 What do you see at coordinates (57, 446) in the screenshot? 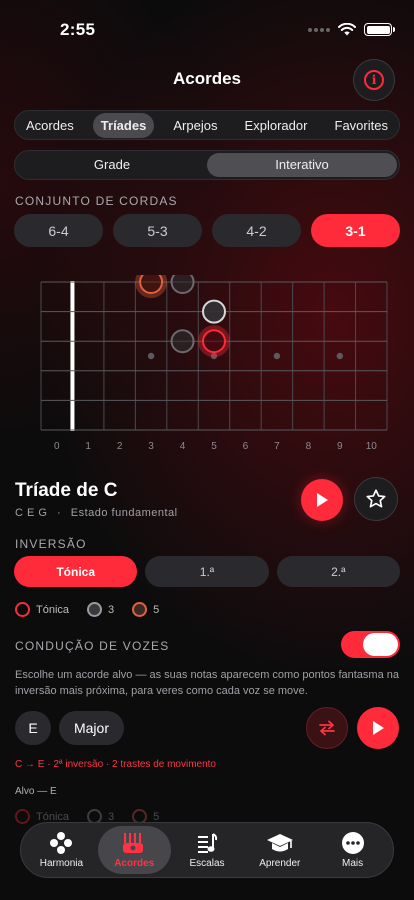
I see `fret-number-0: 0` at bounding box center [57, 446].